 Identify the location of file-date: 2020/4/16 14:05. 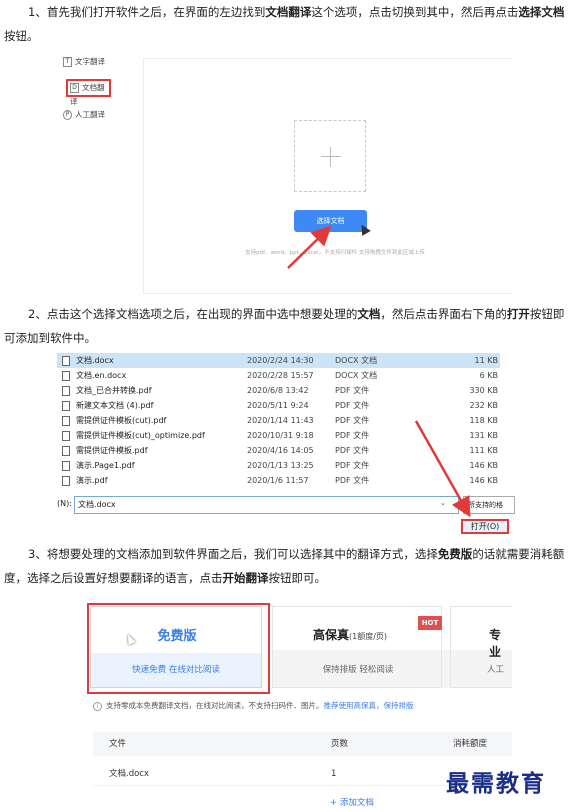
(280, 450).